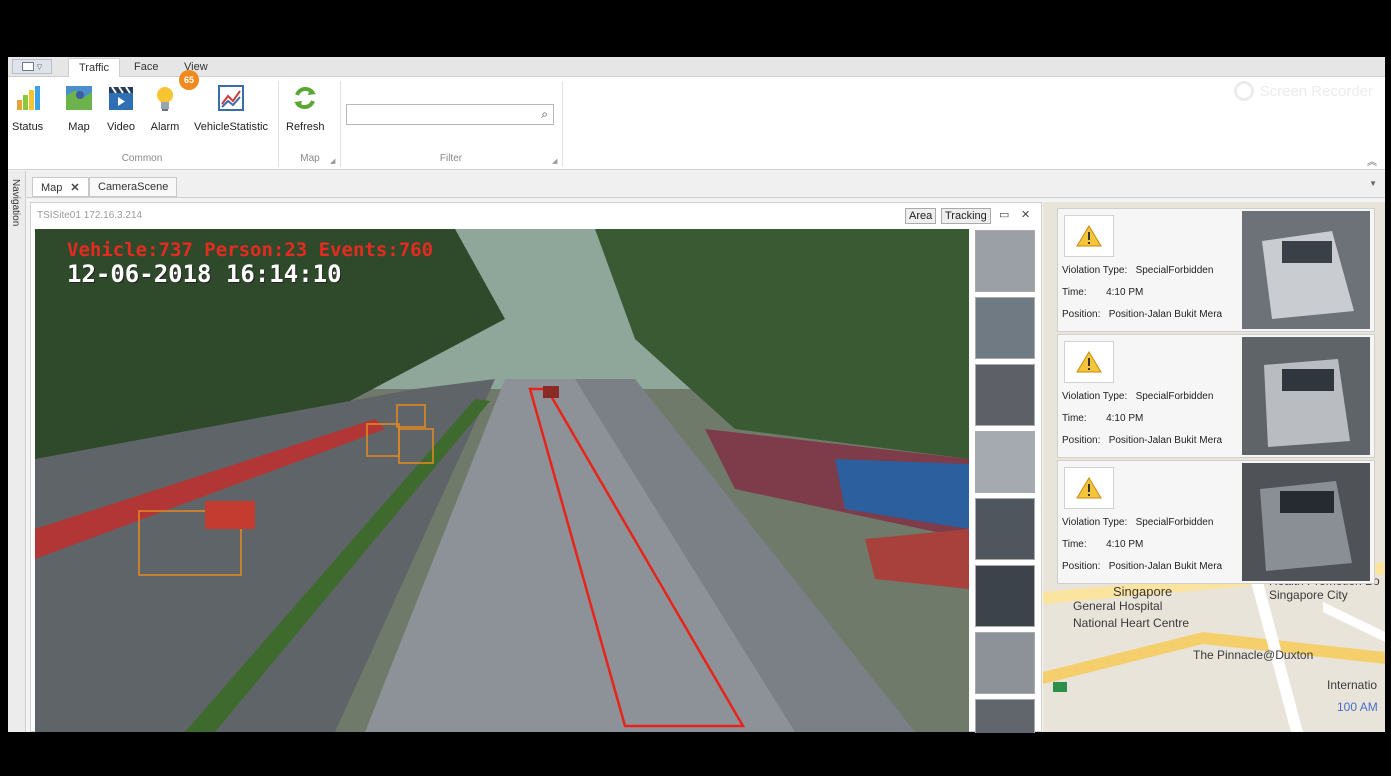  What do you see at coordinates (1316, 91) in the screenshot?
I see `watermark-text: Screen Recorder` at bounding box center [1316, 91].